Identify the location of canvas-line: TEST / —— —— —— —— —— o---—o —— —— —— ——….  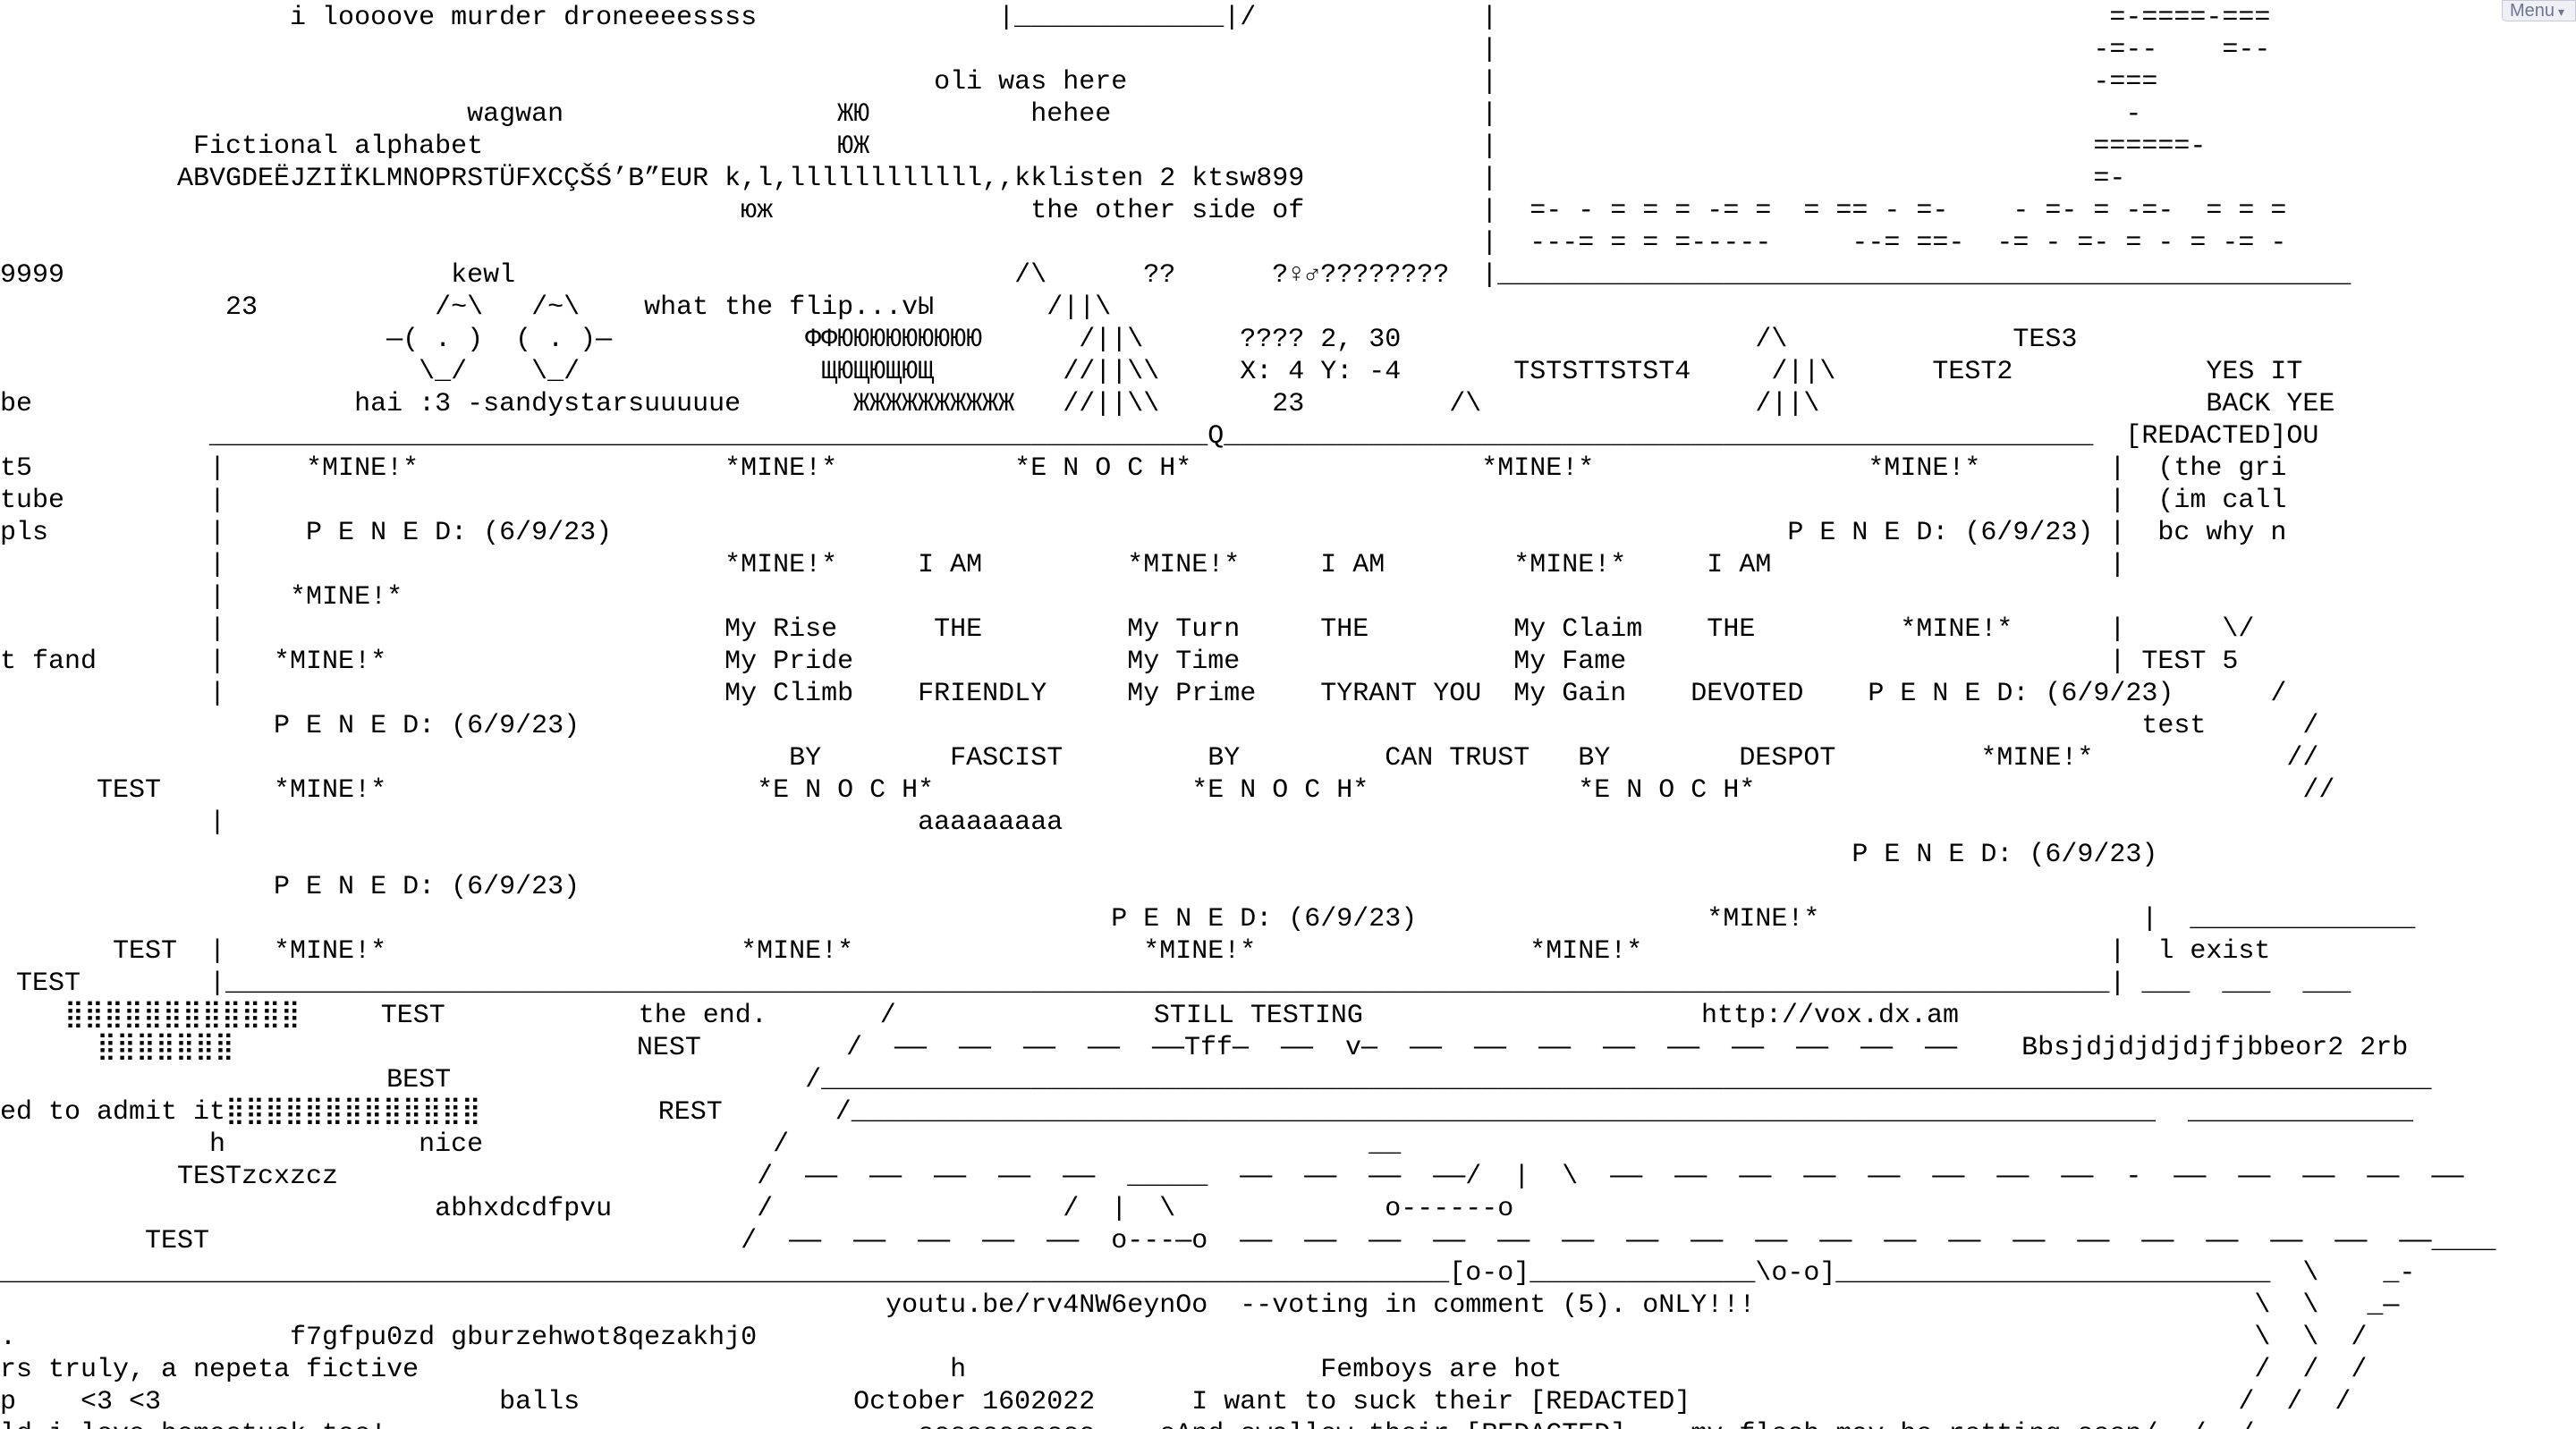
(1248, 1241).